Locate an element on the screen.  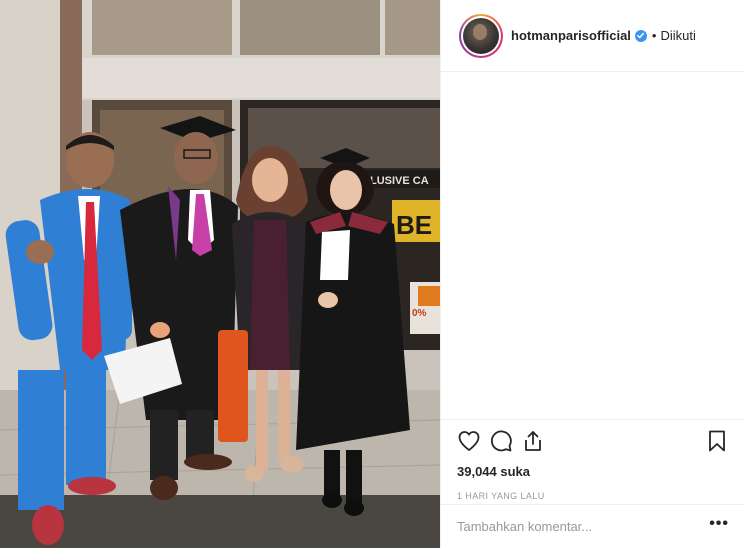
username-link: hotmanparisofficial is located at coordinates (571, 35).